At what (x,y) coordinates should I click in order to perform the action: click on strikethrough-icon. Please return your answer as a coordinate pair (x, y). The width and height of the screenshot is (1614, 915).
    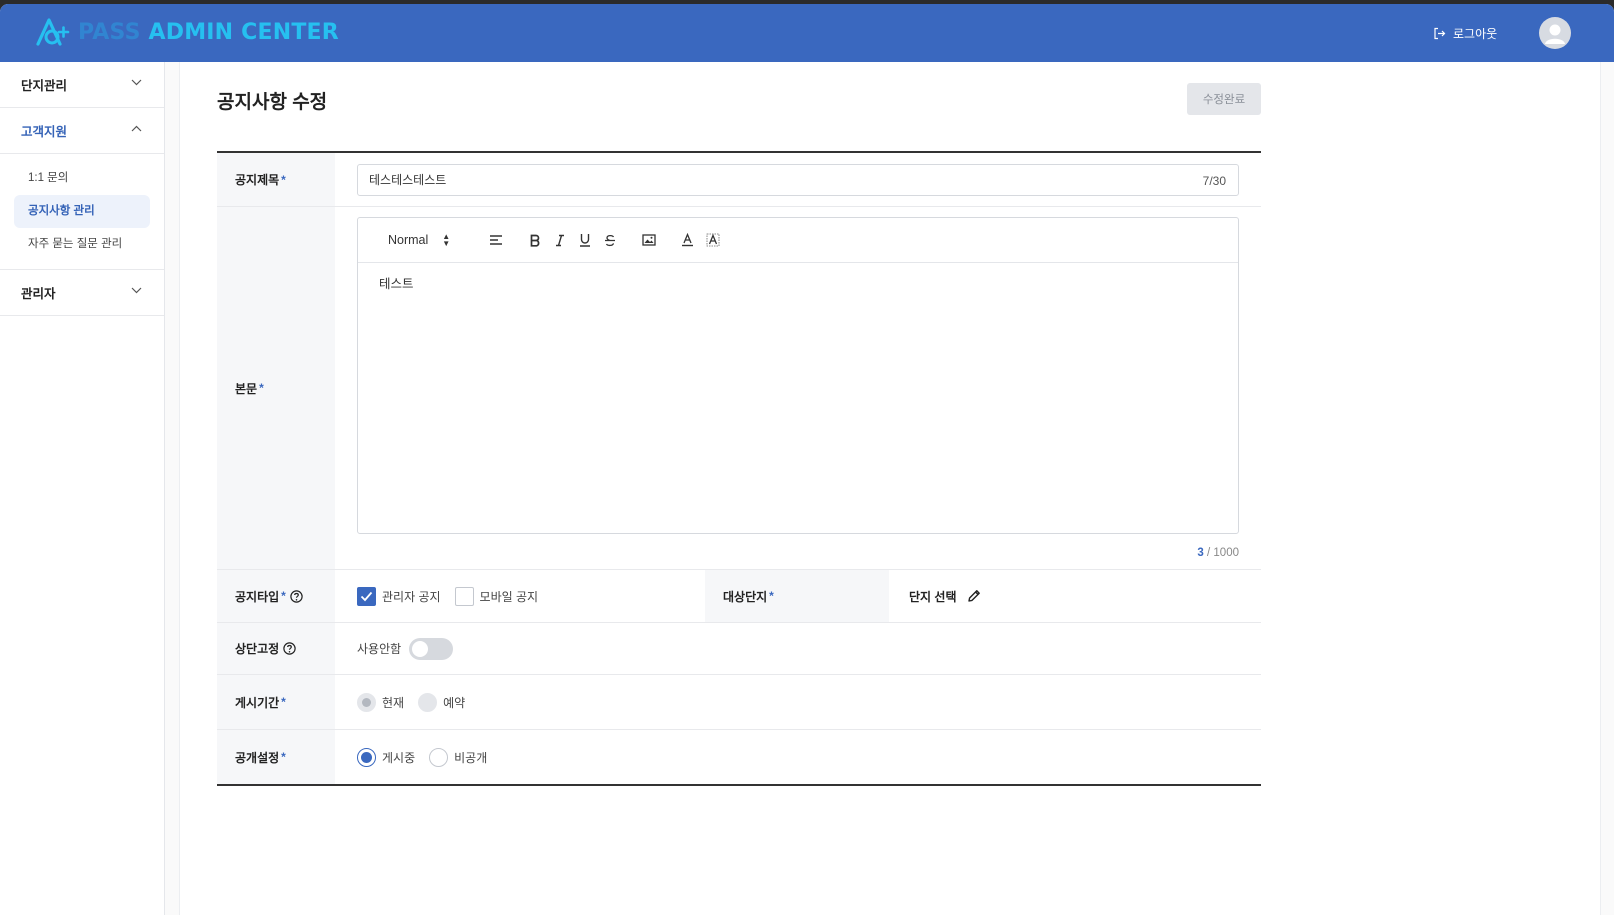
    Looking at the image, I should click on (609, 240).